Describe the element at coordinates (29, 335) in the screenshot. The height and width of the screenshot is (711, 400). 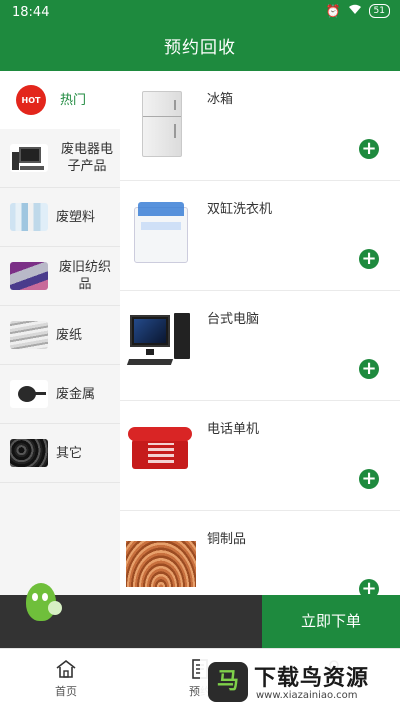
I see `paper-stack-thumb-icon` at that location.